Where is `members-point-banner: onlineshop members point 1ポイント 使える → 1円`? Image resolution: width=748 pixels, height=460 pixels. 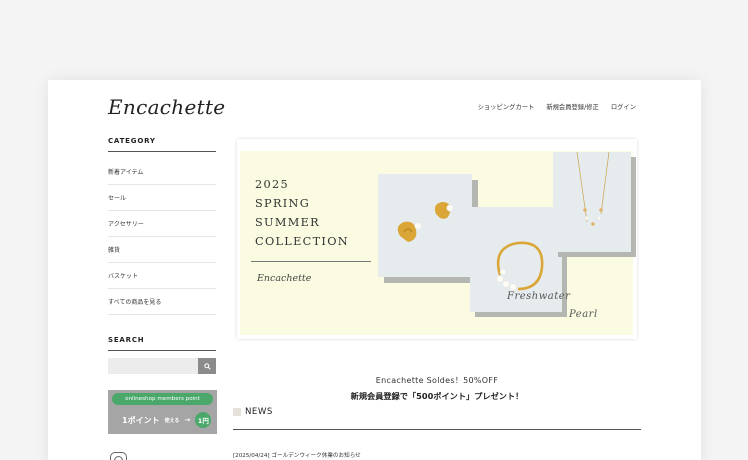 members-point-banner: onlineshop members point 1ポイント 使える → 1円 is located at coordinates (162, 412).